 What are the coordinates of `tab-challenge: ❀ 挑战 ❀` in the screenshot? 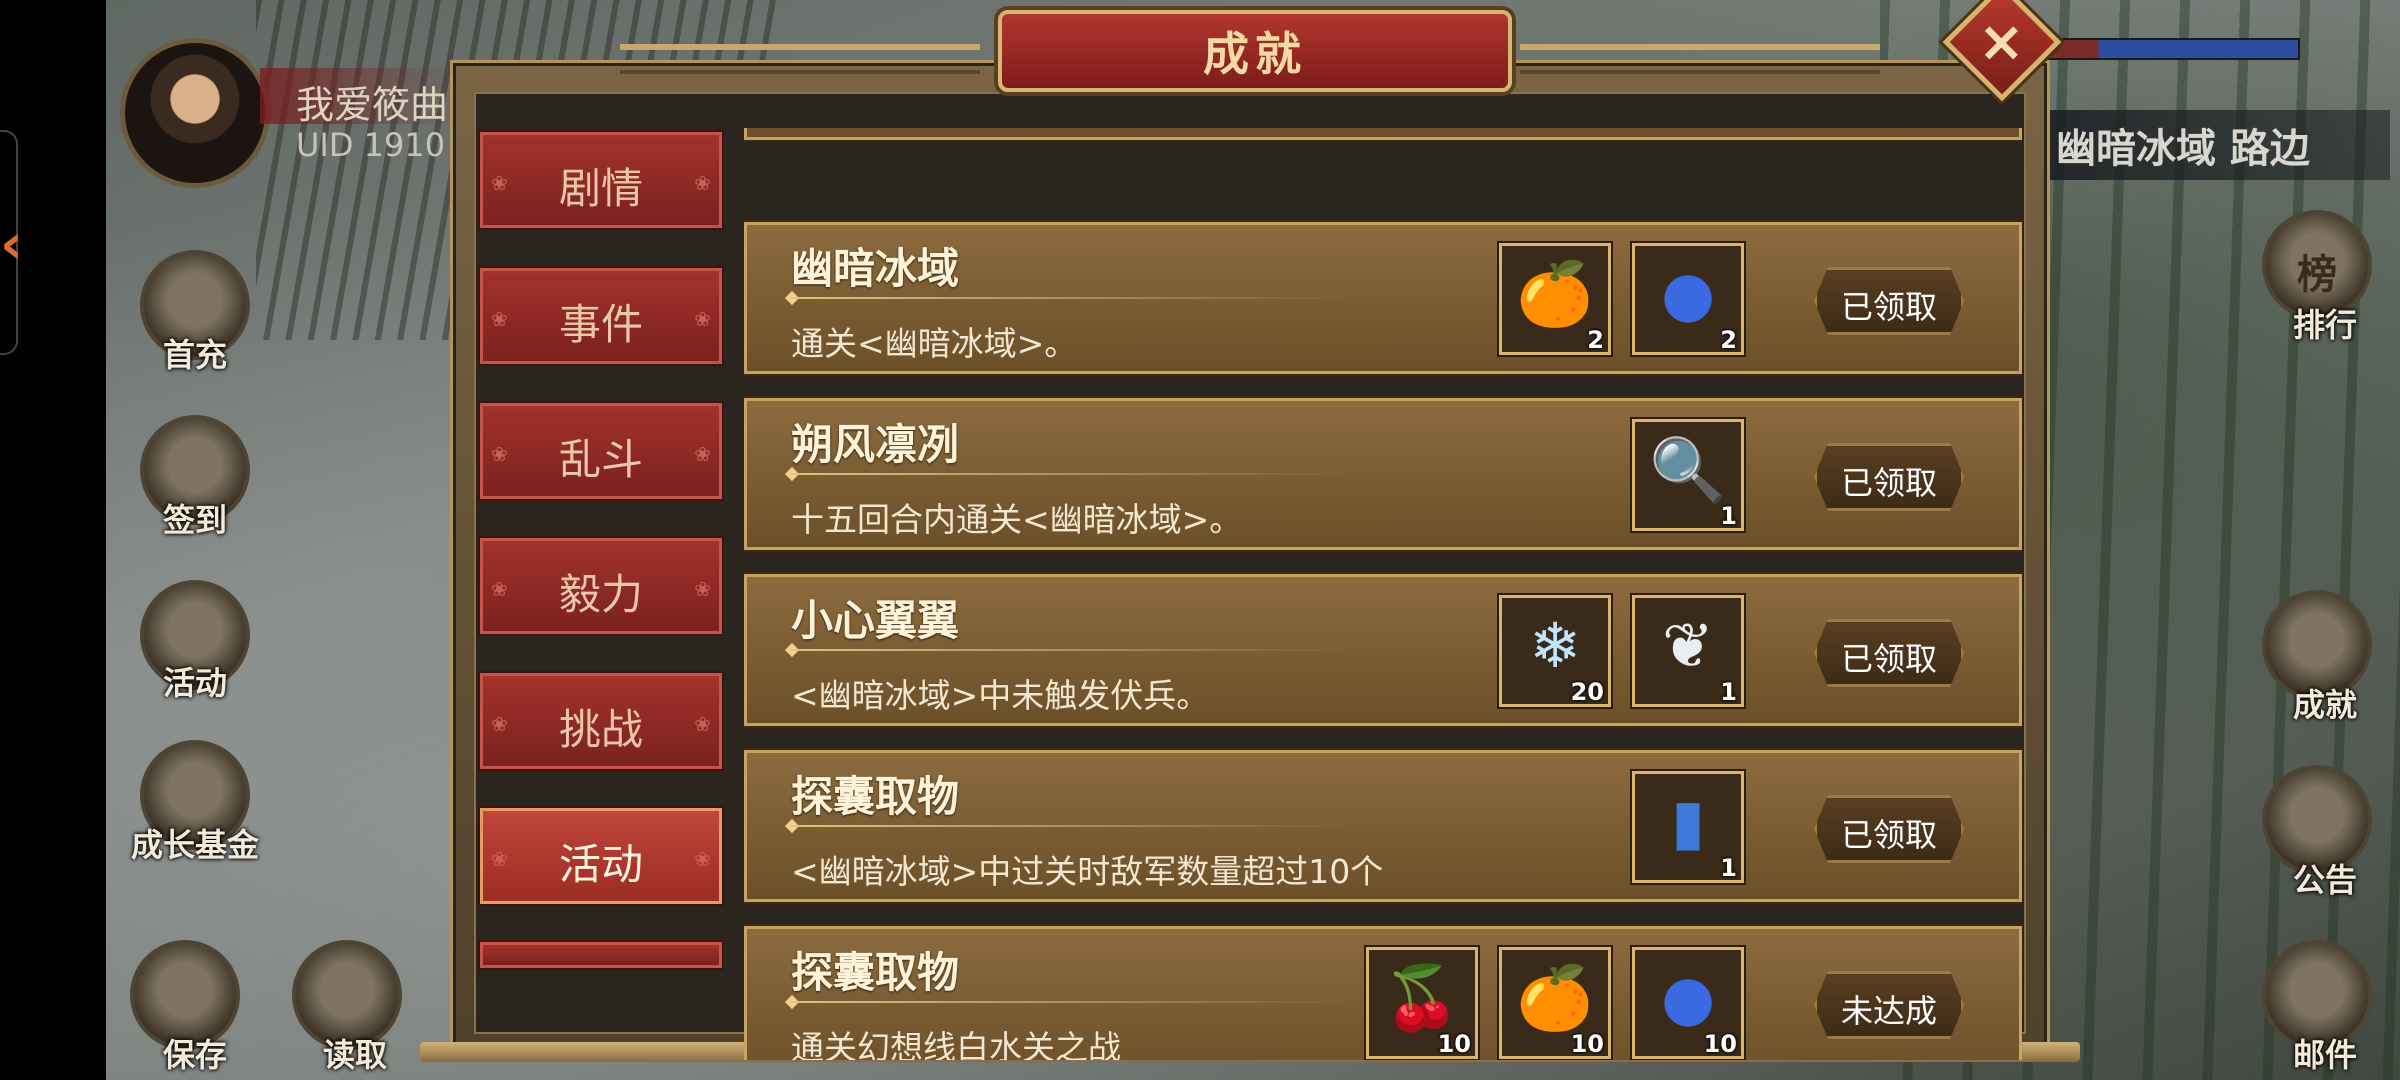 It's located at (601, 721).